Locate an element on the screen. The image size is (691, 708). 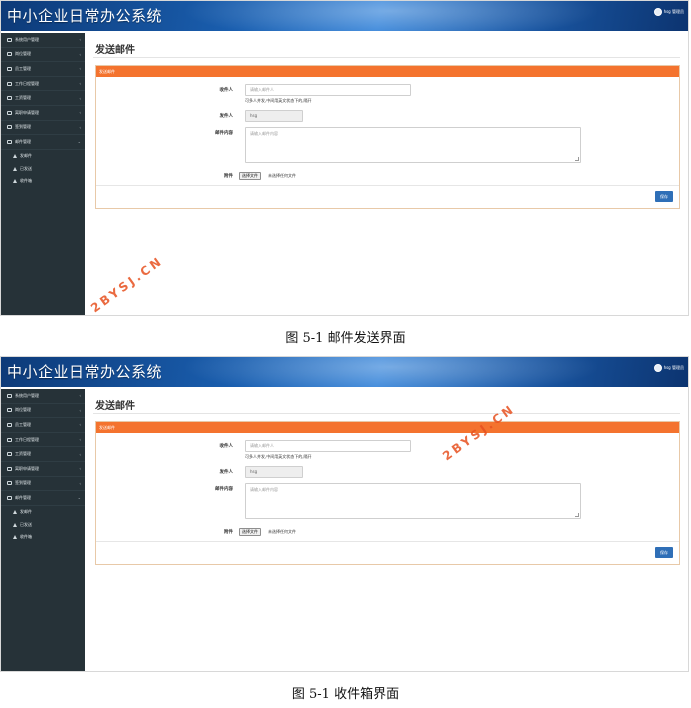
attachment-label: 附件 is located at coordinates (228, 176).